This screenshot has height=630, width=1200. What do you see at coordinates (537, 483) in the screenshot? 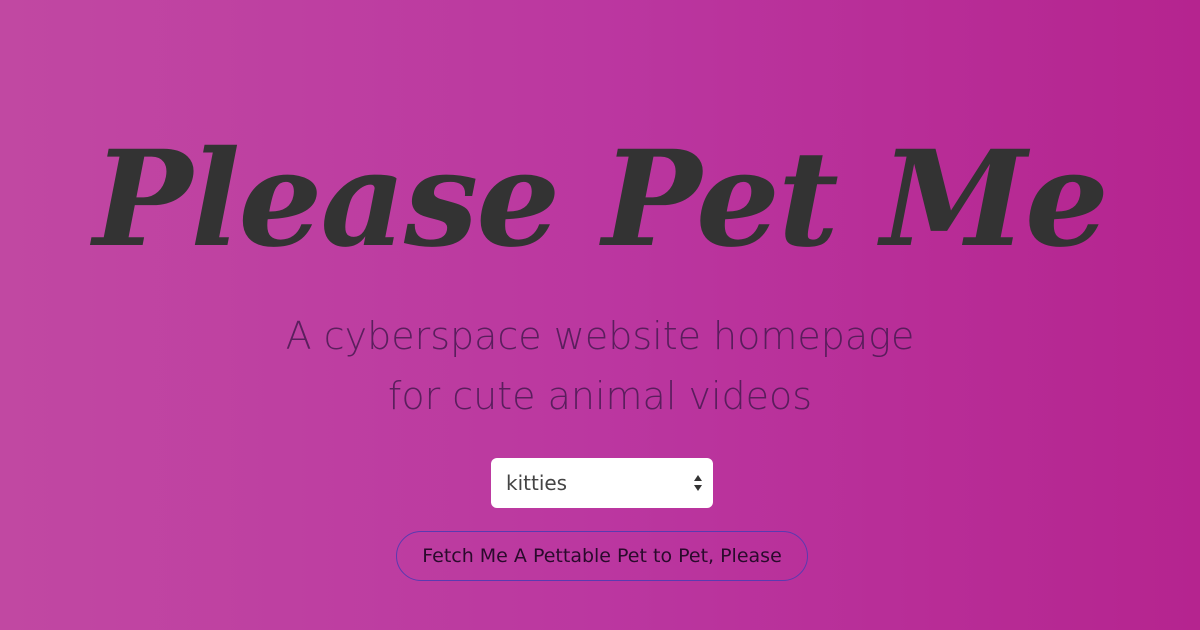
I see `pet-type-select-value: kitties` at bounding box center [537, 483].